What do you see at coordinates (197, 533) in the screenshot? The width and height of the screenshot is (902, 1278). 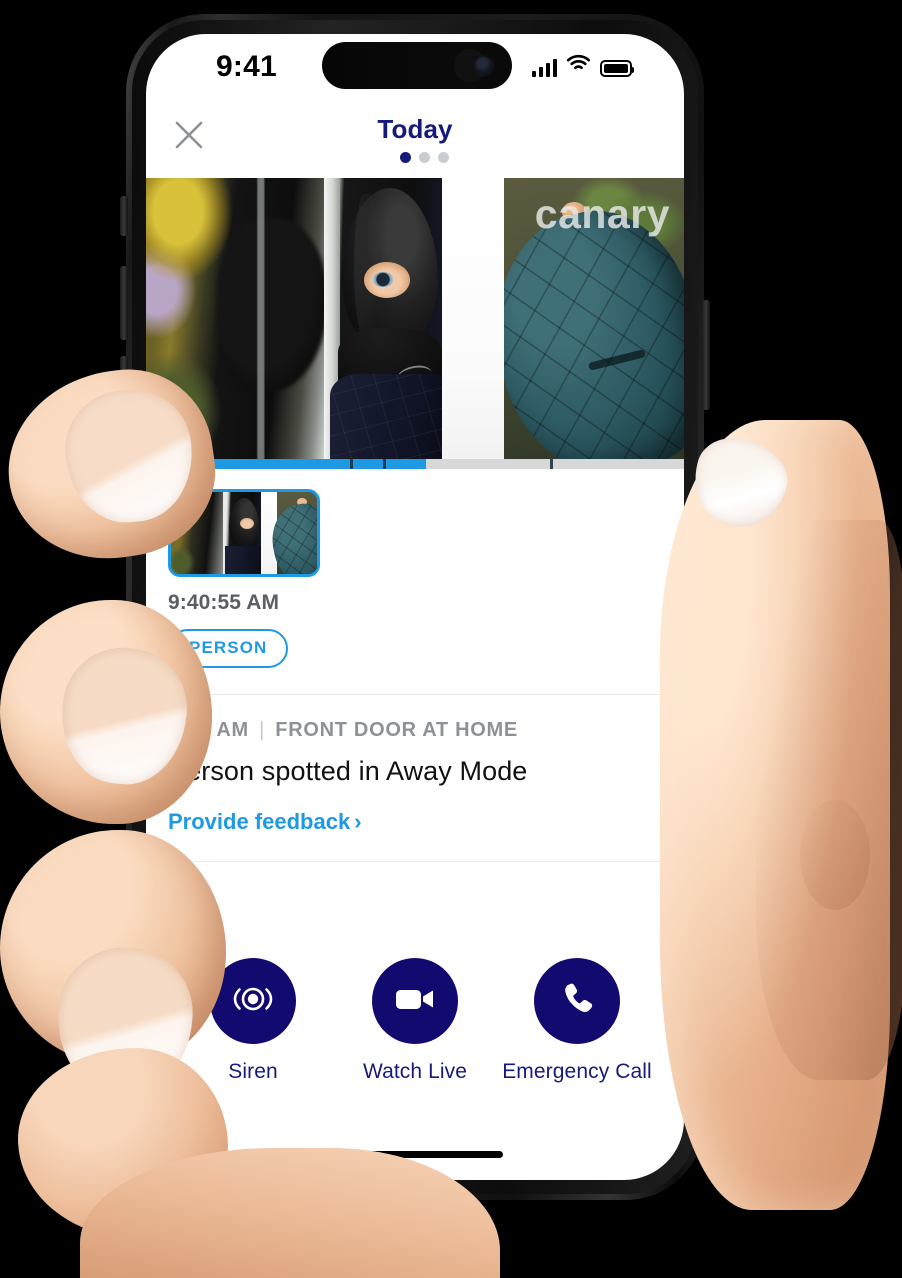 I see `thumb-pane-exterior` at bounding box center [197, 533].